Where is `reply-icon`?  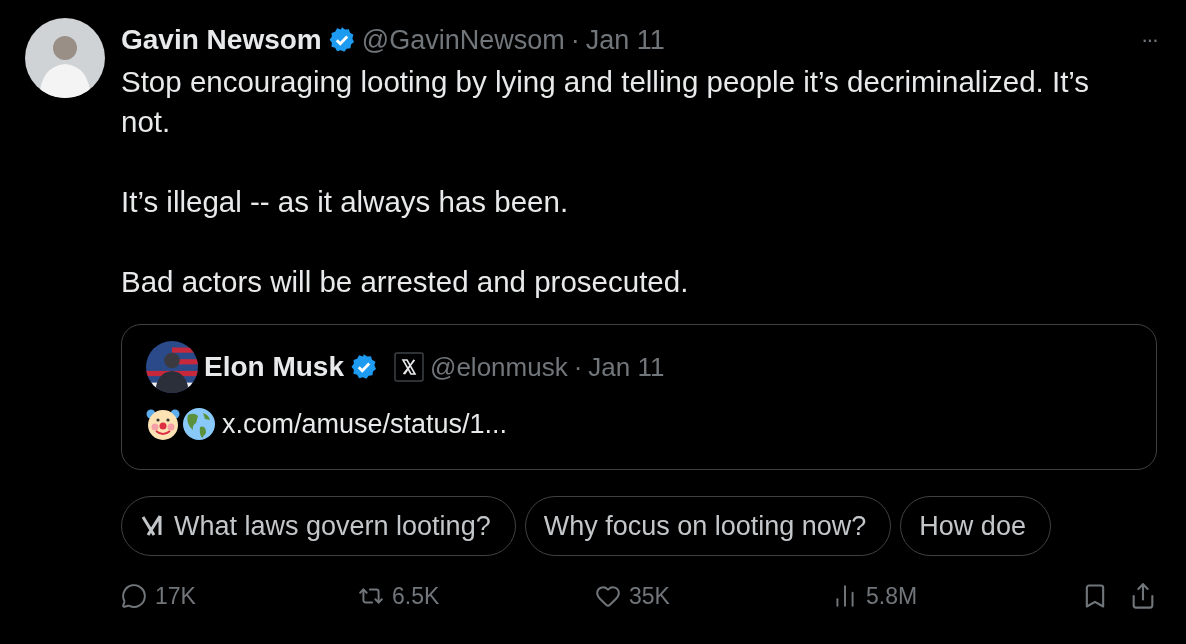
reply-icon is located at coordinates (134, 596).